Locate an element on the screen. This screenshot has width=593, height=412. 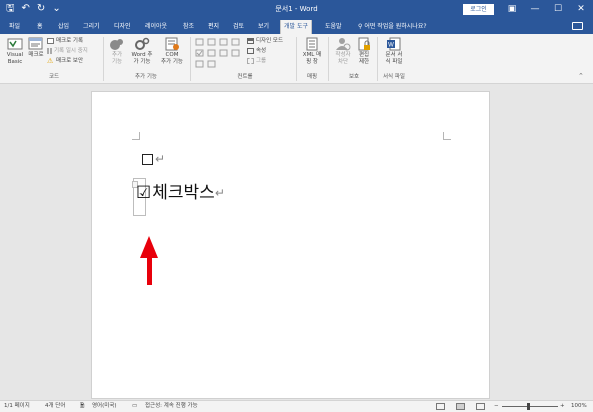
print-layout-icon is located at coordinates (460, 406).